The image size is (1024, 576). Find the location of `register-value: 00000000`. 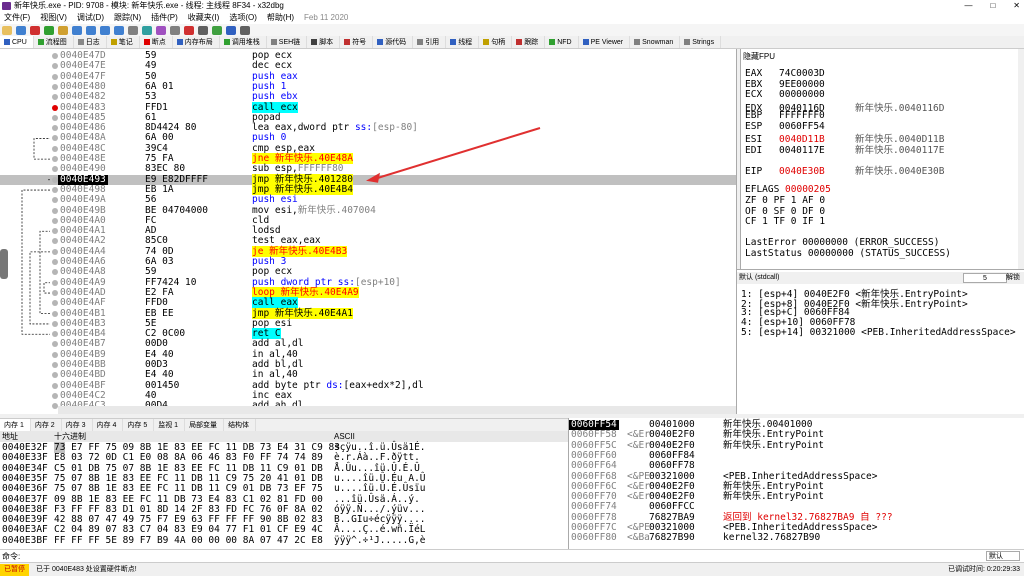

register-value: 00000000 is located at coordinates (817, 94).